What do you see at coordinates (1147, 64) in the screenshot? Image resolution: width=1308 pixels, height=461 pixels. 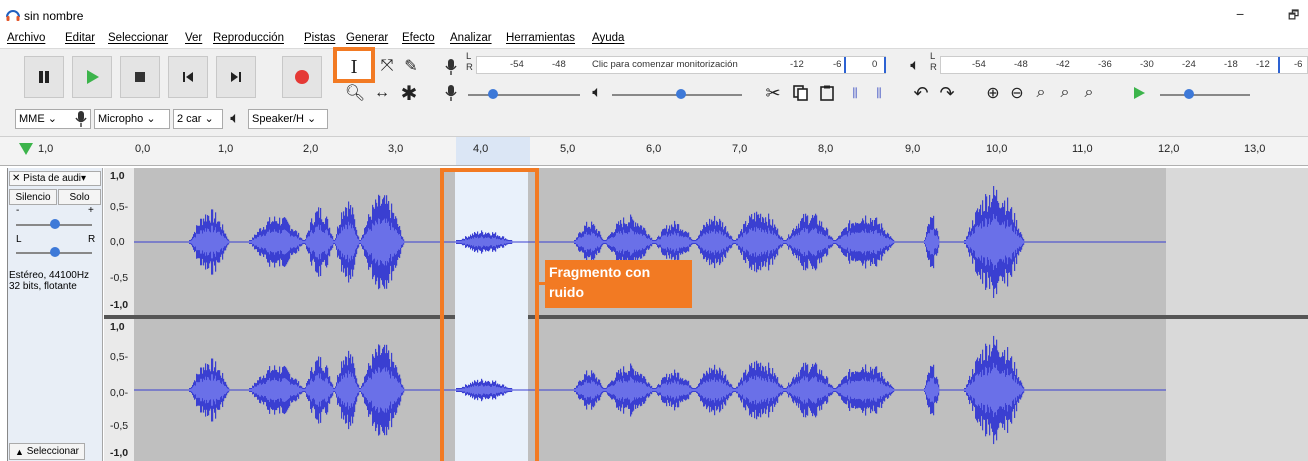 I see `playback-scale-tick: -30` at bounding box center [1147, 64].